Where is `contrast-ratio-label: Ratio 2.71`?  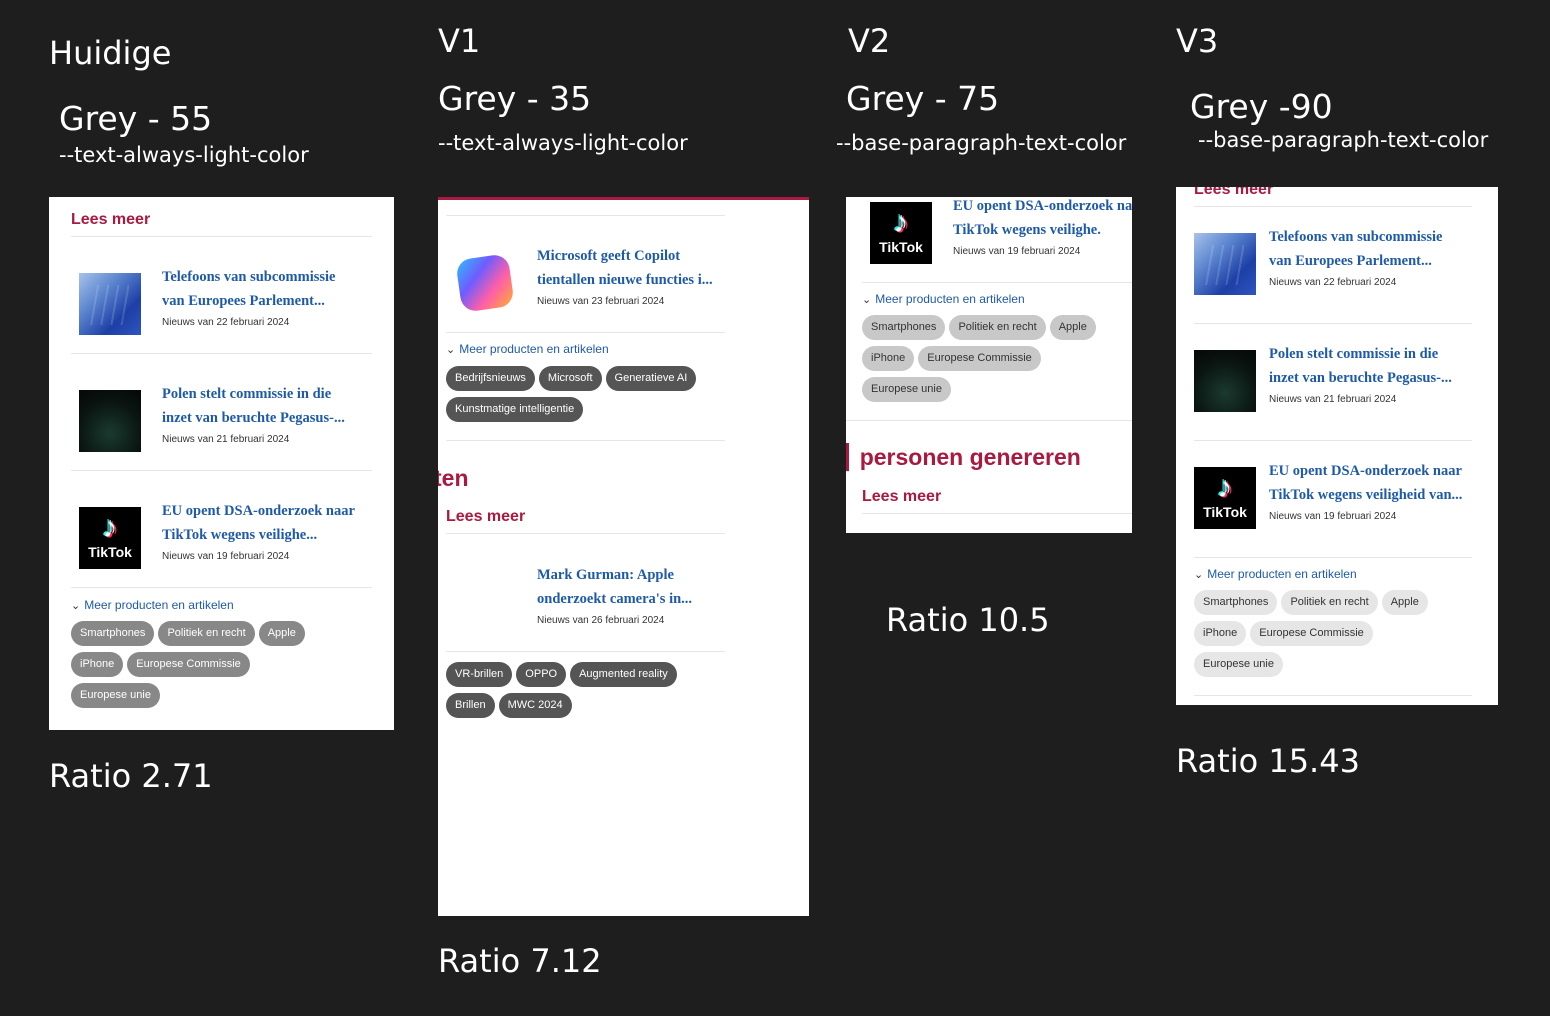
contrast-ratio-label: Ratio 2.71 is located at coordinates (131, 776).